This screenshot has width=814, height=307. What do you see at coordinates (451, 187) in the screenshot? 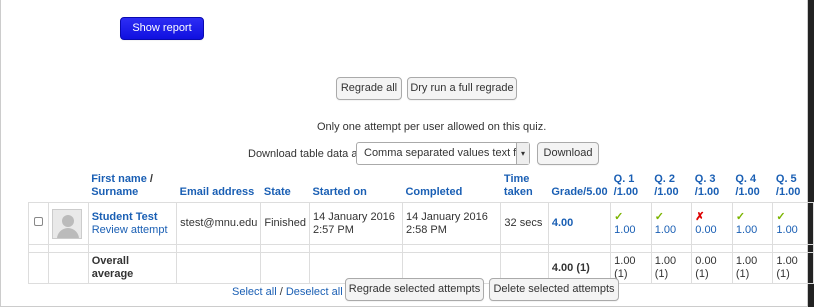
I see `header-completed: Completed` at bounding box center [451, 187].